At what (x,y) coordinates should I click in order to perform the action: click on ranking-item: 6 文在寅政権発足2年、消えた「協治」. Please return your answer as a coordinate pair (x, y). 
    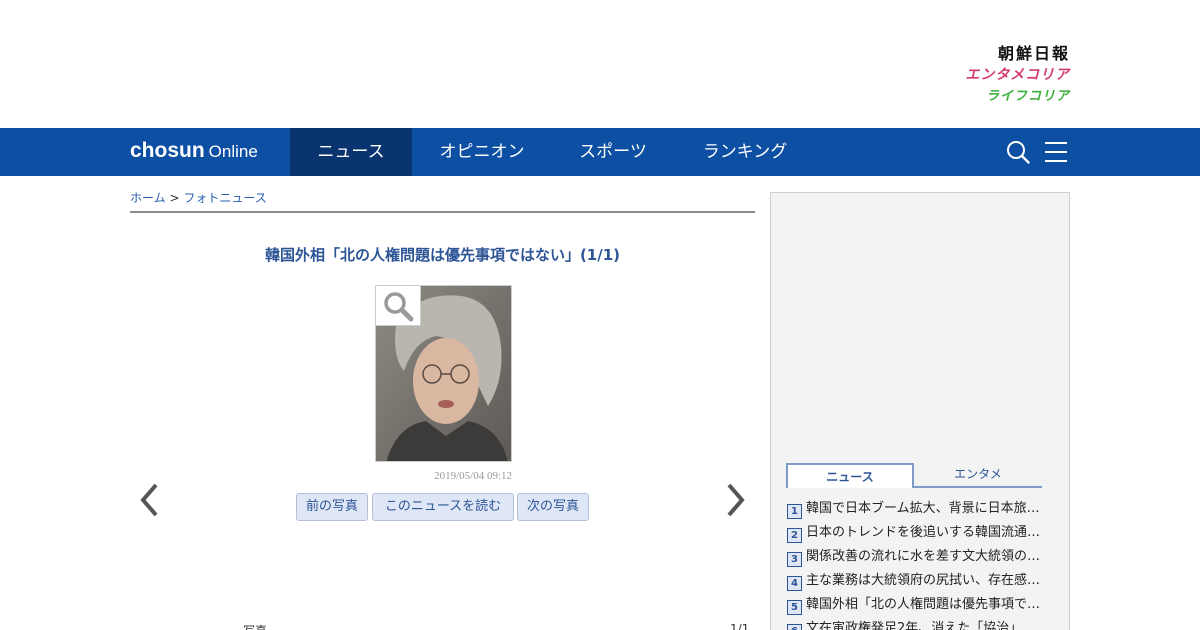
    Looking at the image, I should click on (922, 624).